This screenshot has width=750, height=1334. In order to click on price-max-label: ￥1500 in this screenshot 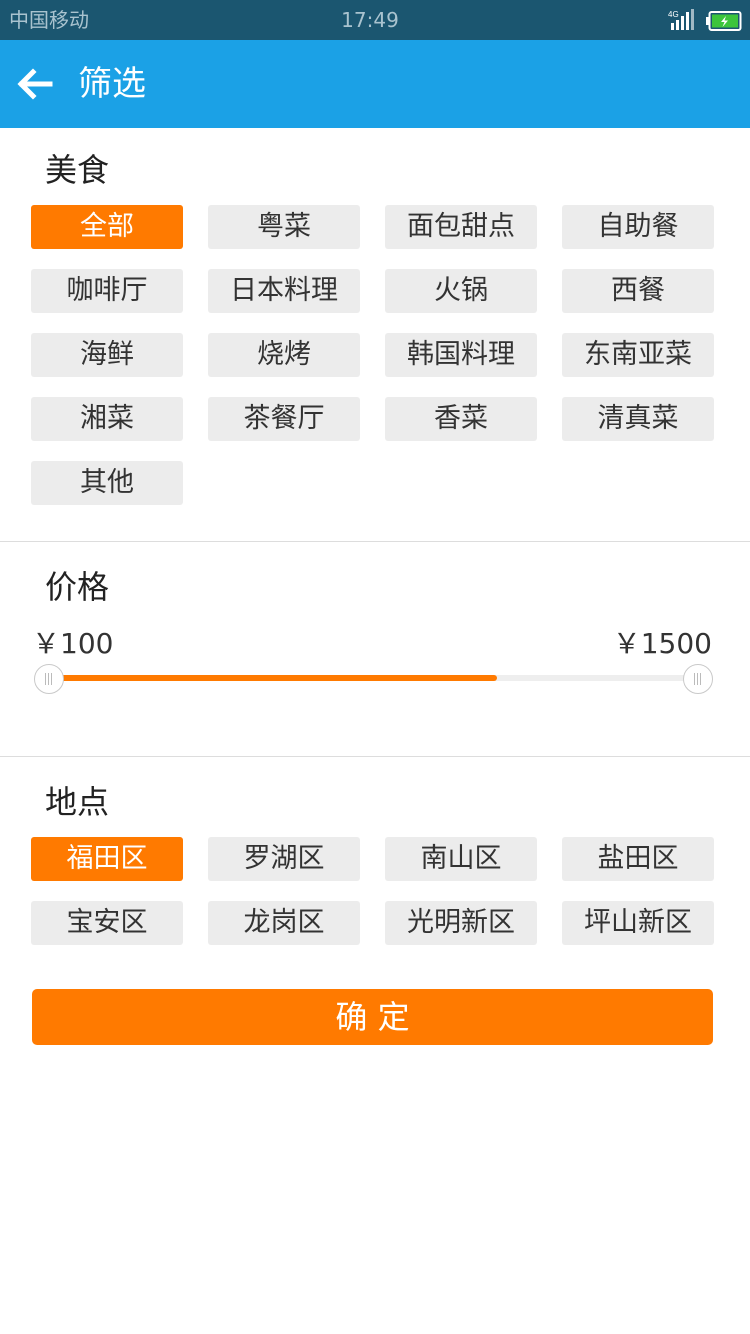, I will do `click(662, 643)`.